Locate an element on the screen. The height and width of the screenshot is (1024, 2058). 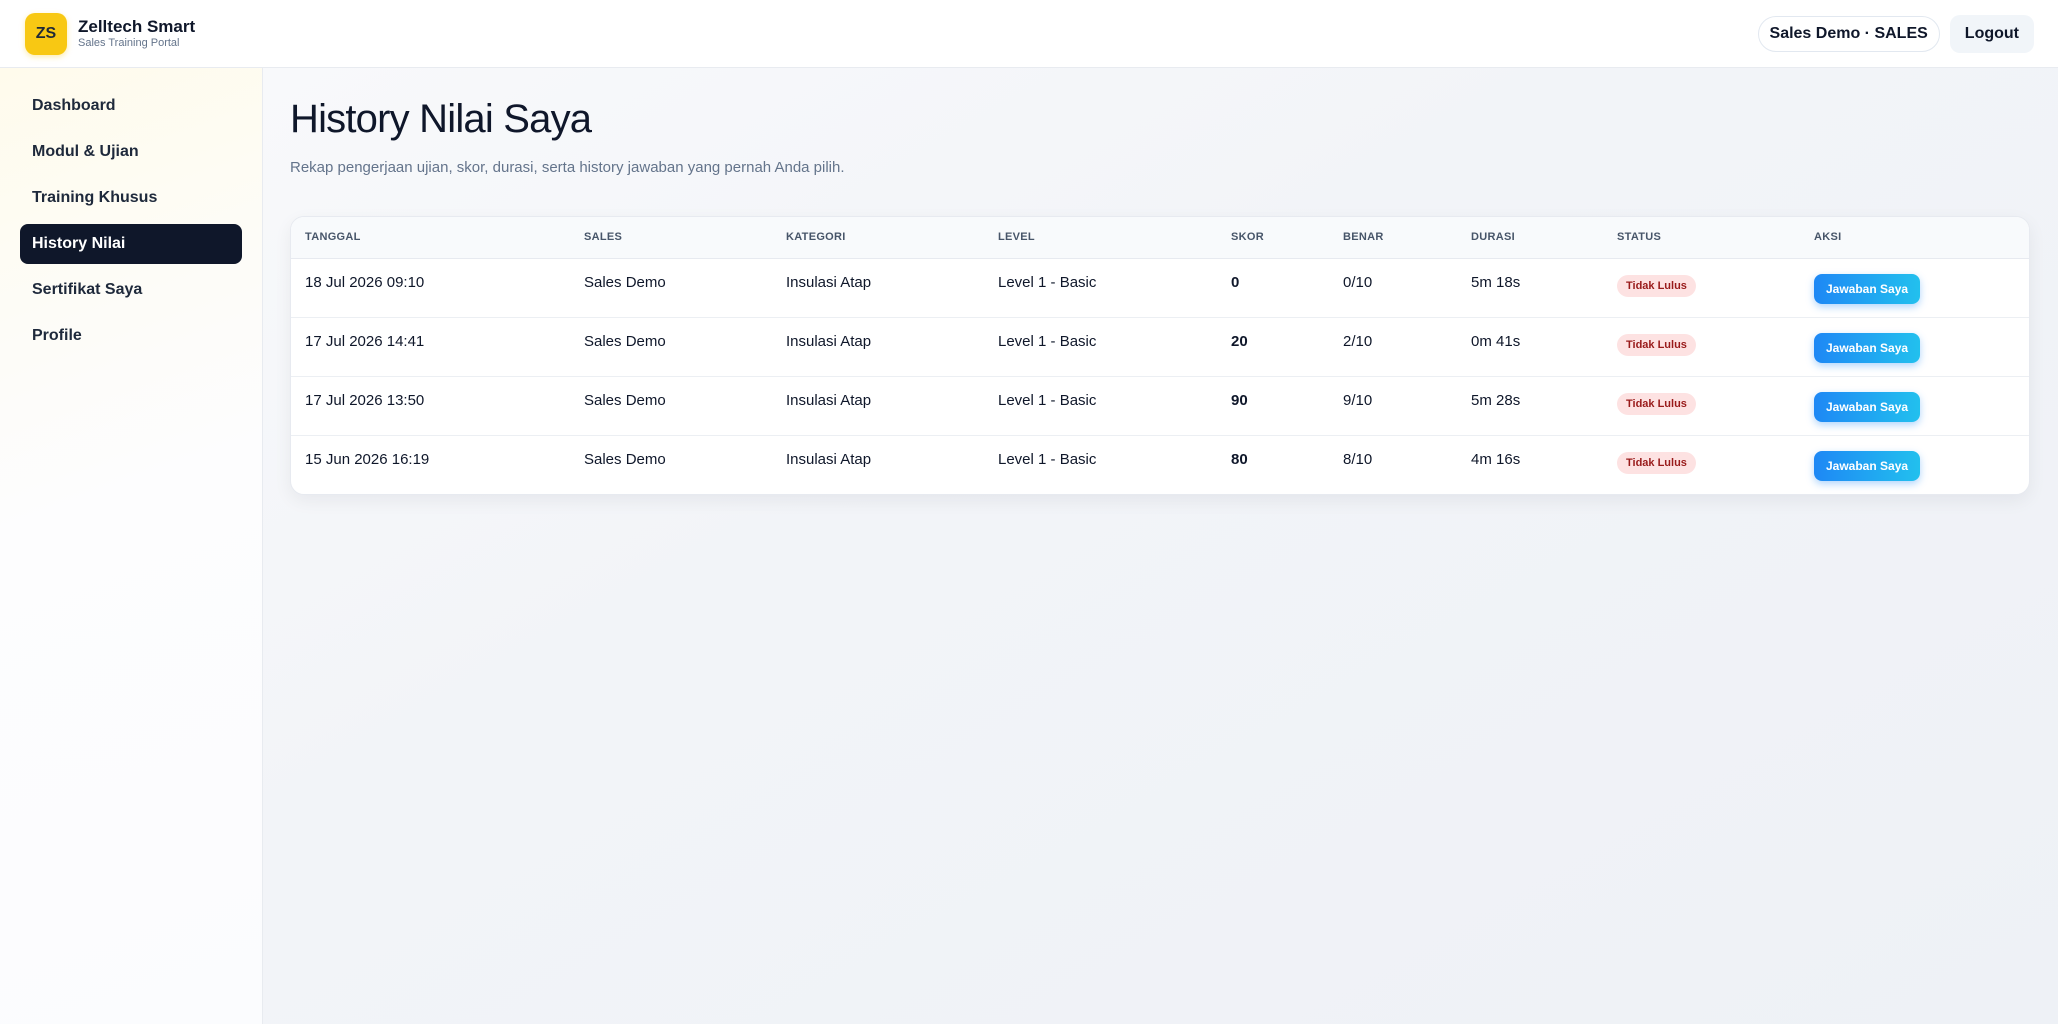
cell-skor: 80 is located at coordinates (1239, 459).